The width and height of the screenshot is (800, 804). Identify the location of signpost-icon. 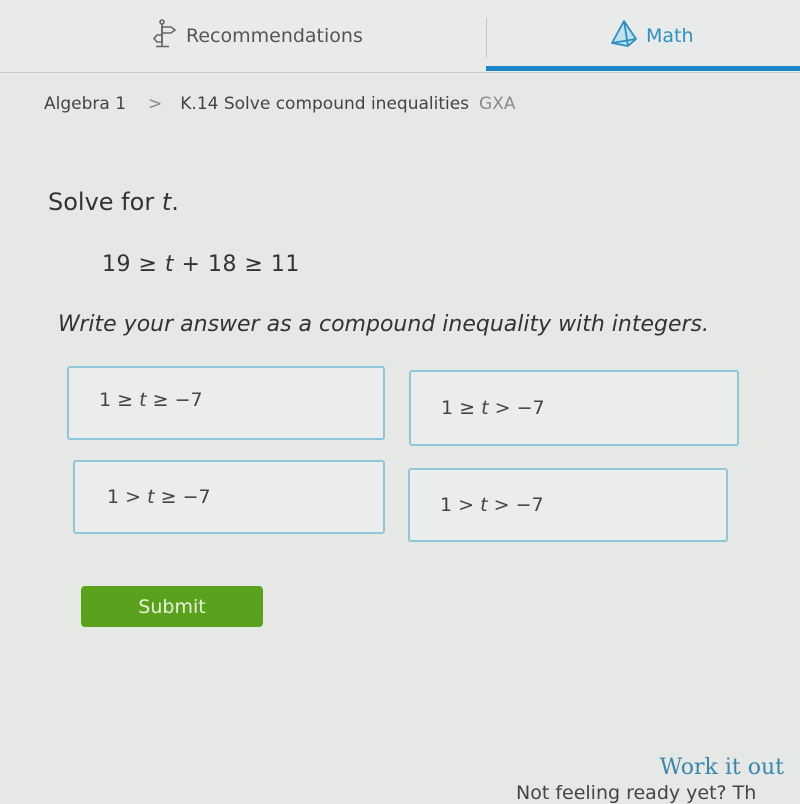
(165, 36).